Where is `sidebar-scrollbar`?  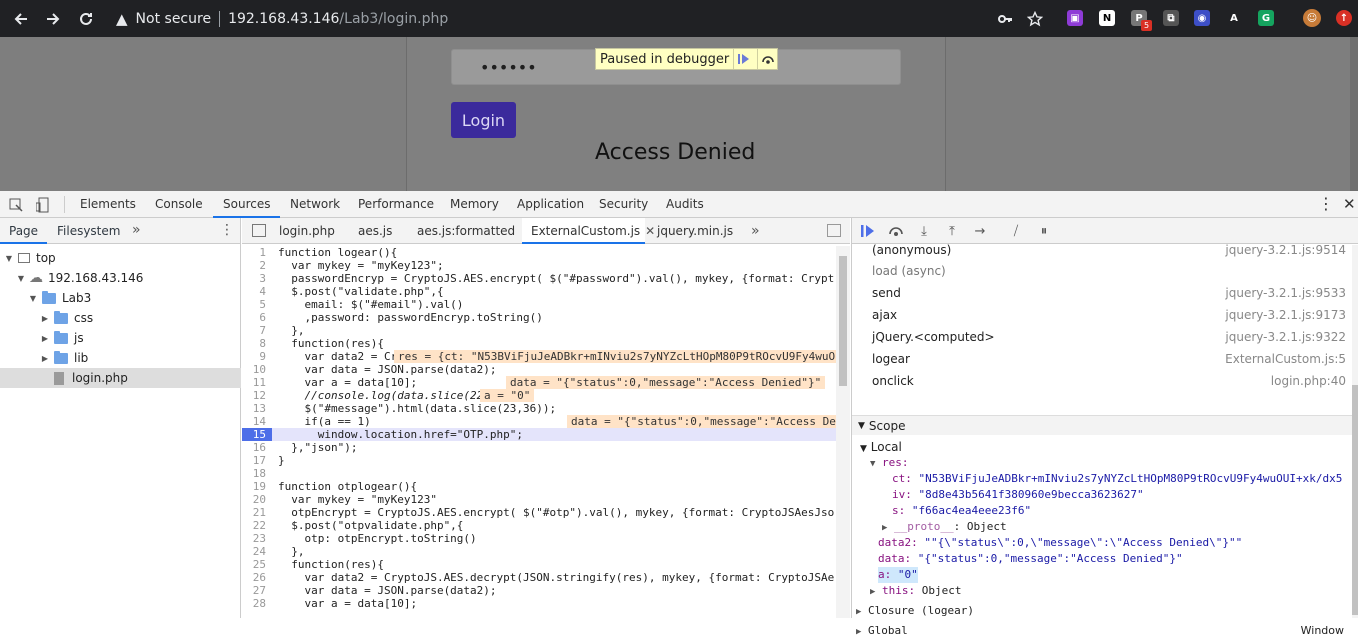
sidebar-scrollbar is located at coordinates (1355, 431).